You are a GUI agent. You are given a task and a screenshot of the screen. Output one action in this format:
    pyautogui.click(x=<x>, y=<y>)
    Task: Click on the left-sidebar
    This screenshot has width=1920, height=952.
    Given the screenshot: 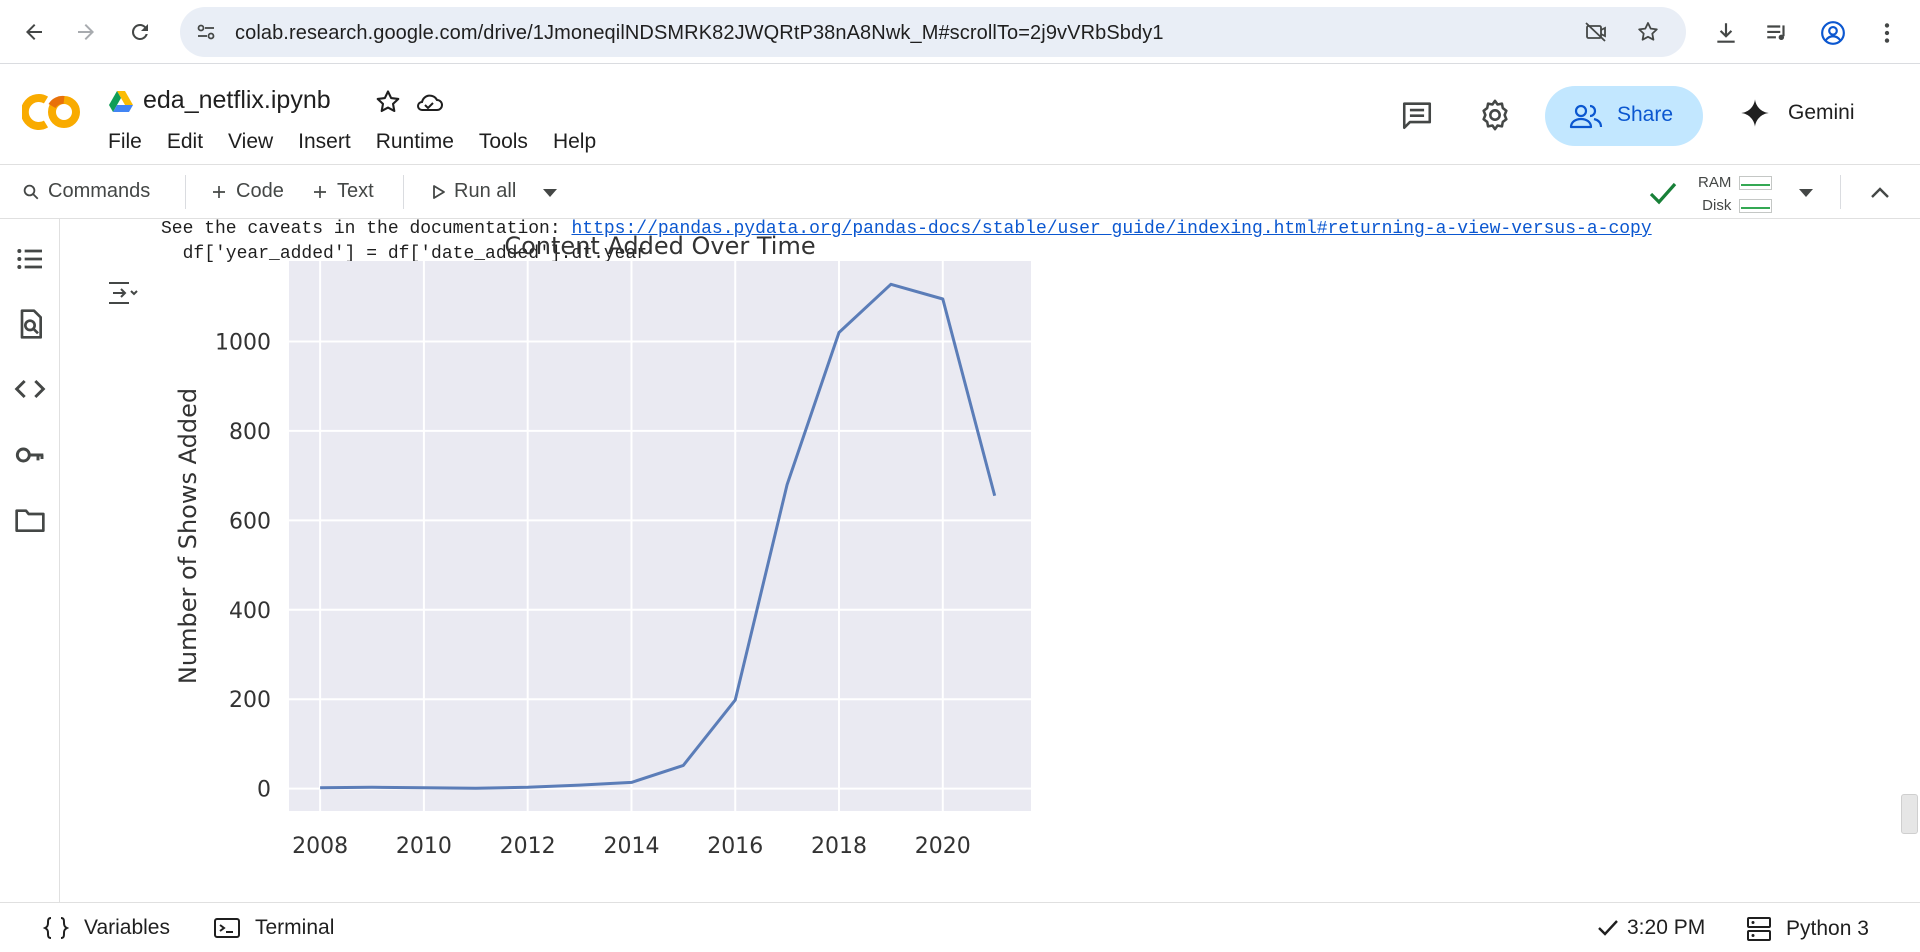 What is the action you would take?
    pyautogui.click(x=30, y=560)
    